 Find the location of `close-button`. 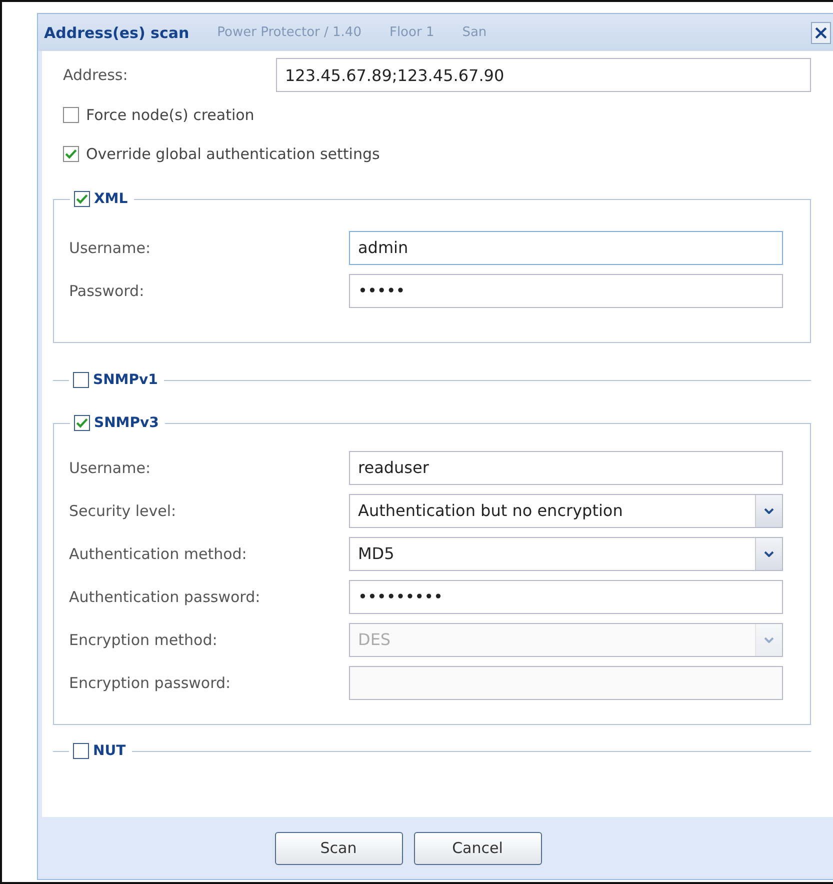

close-button is located at coordinates (821, 33).